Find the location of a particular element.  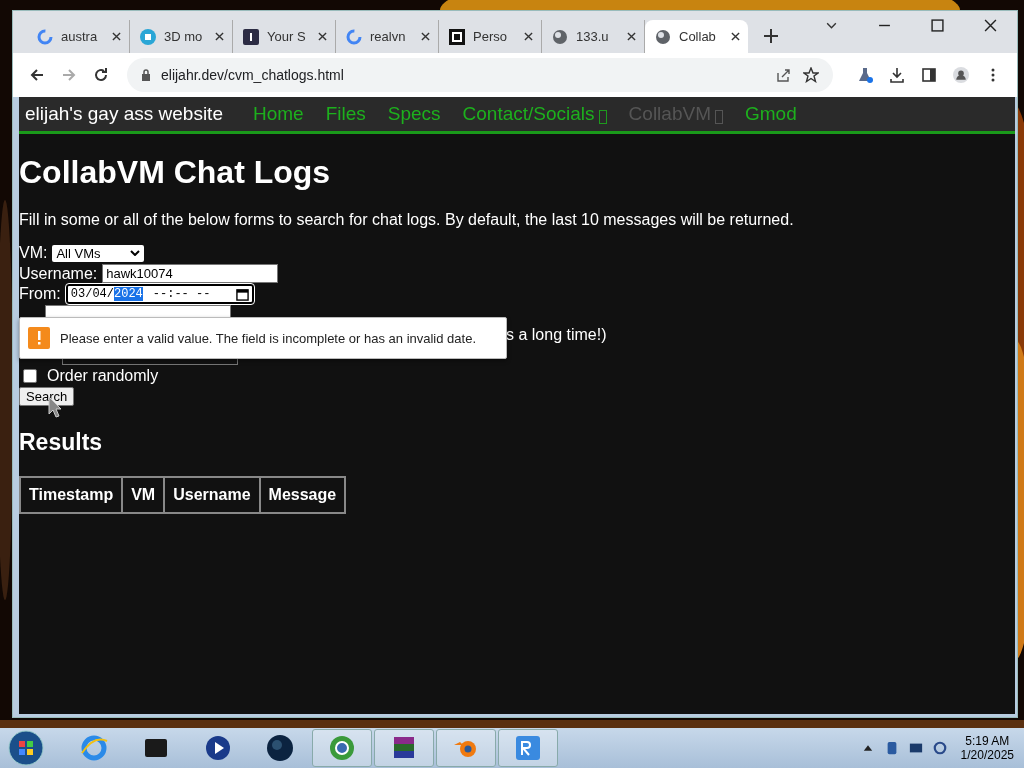

tab-title: austra is located at coordinates (80, 36).